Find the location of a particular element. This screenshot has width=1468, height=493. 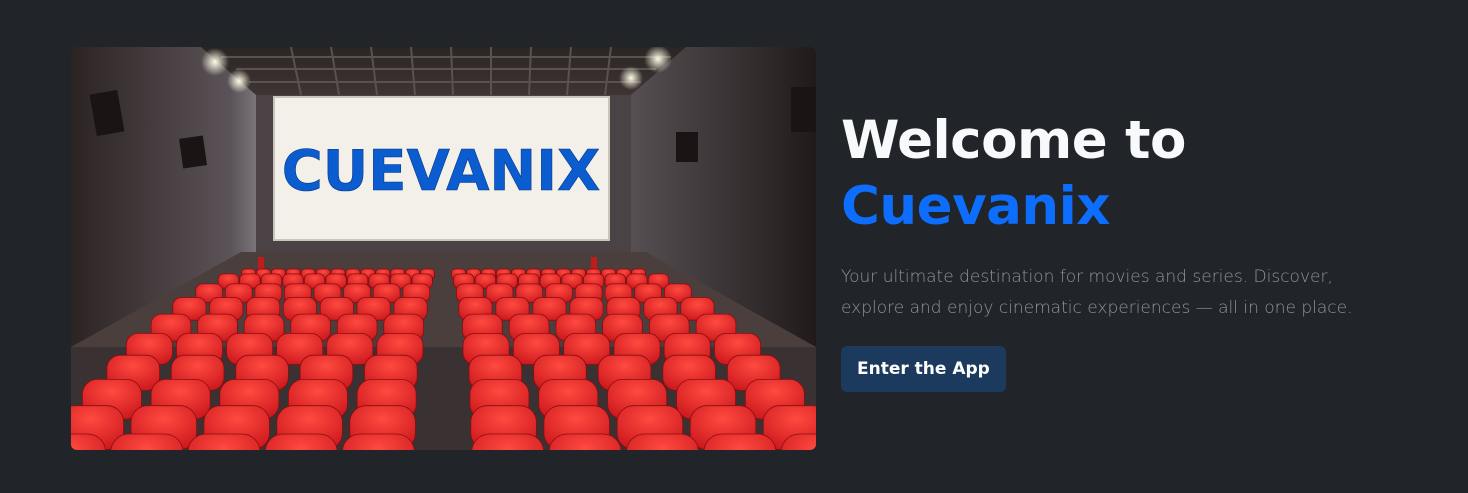

screen-logo-text: CUEVANIX is located at coordinates (441, 171).